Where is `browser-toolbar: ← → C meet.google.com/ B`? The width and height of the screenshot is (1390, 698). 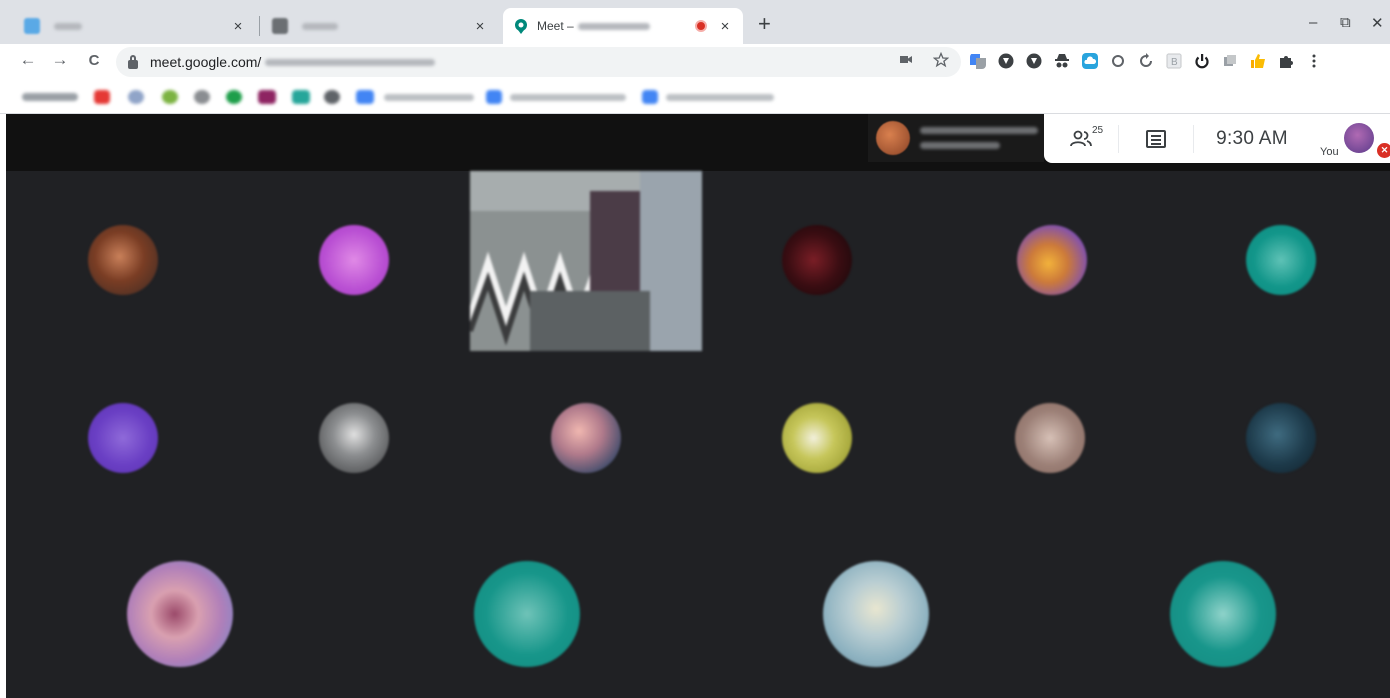
browser-toolbar: ← → C meet.google.com/ B is located at coordinates (695, 62).